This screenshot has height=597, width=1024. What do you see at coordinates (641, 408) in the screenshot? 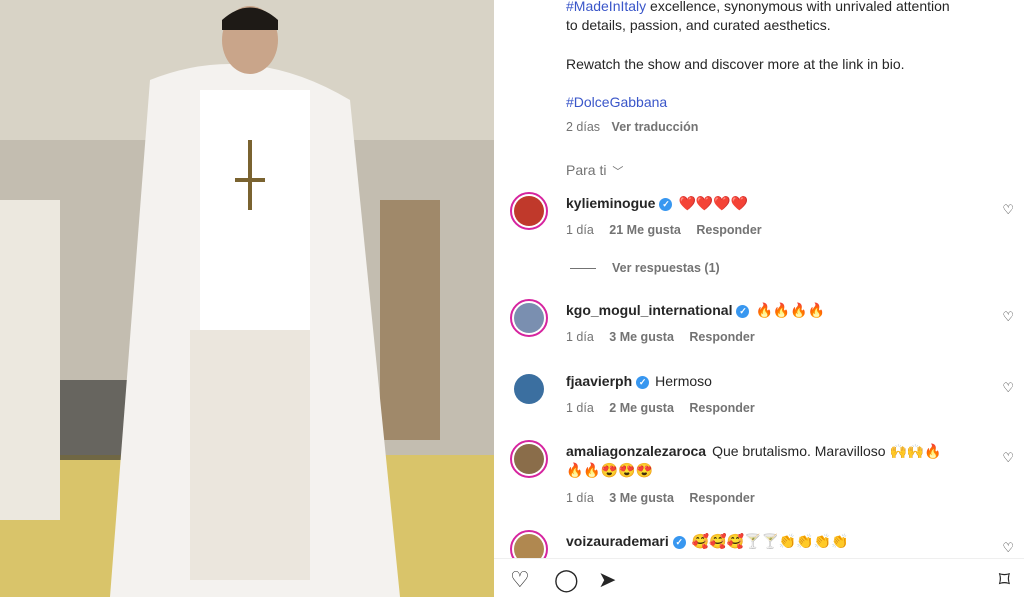
I see `comment-likes: 2 Me gusta` at bounding box center [641, 408].